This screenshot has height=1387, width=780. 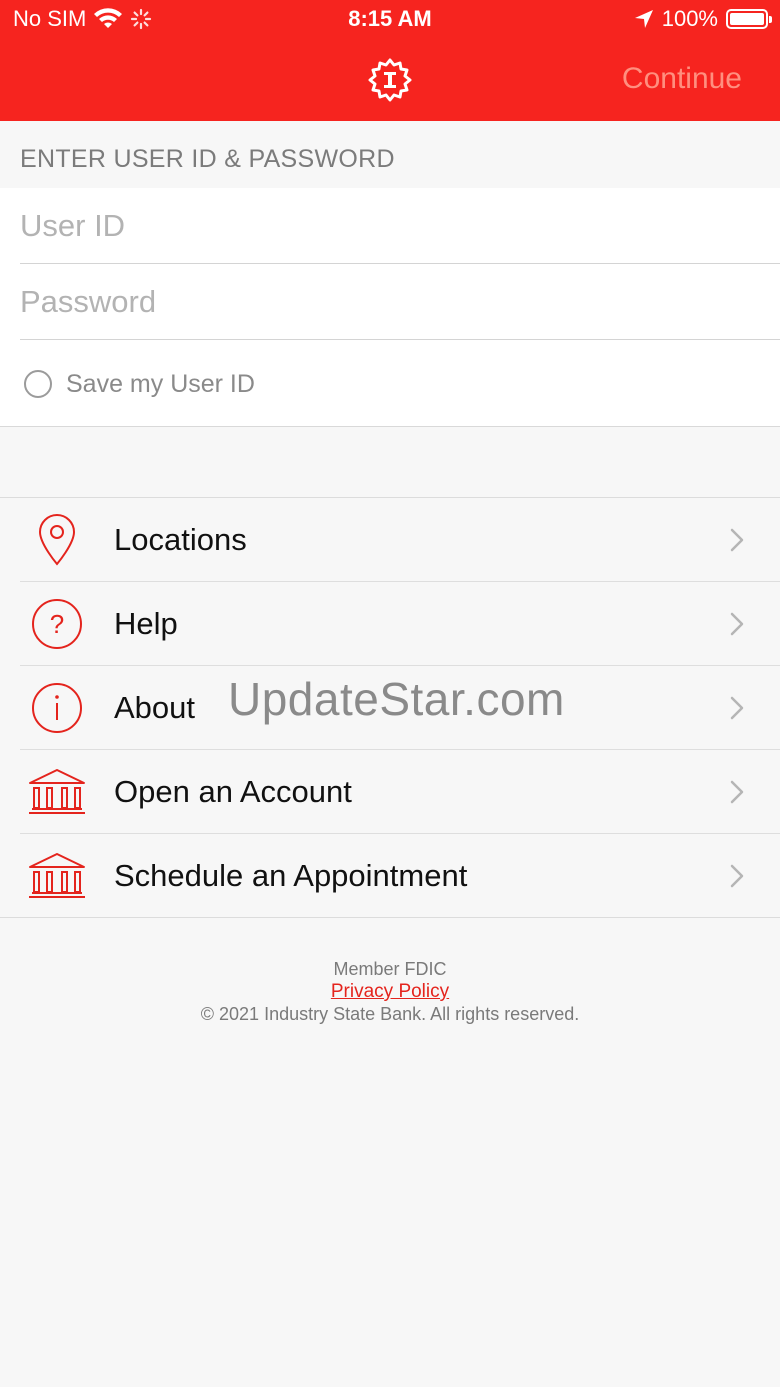 I want to click on user-id-input, so click(x=400, y=225).